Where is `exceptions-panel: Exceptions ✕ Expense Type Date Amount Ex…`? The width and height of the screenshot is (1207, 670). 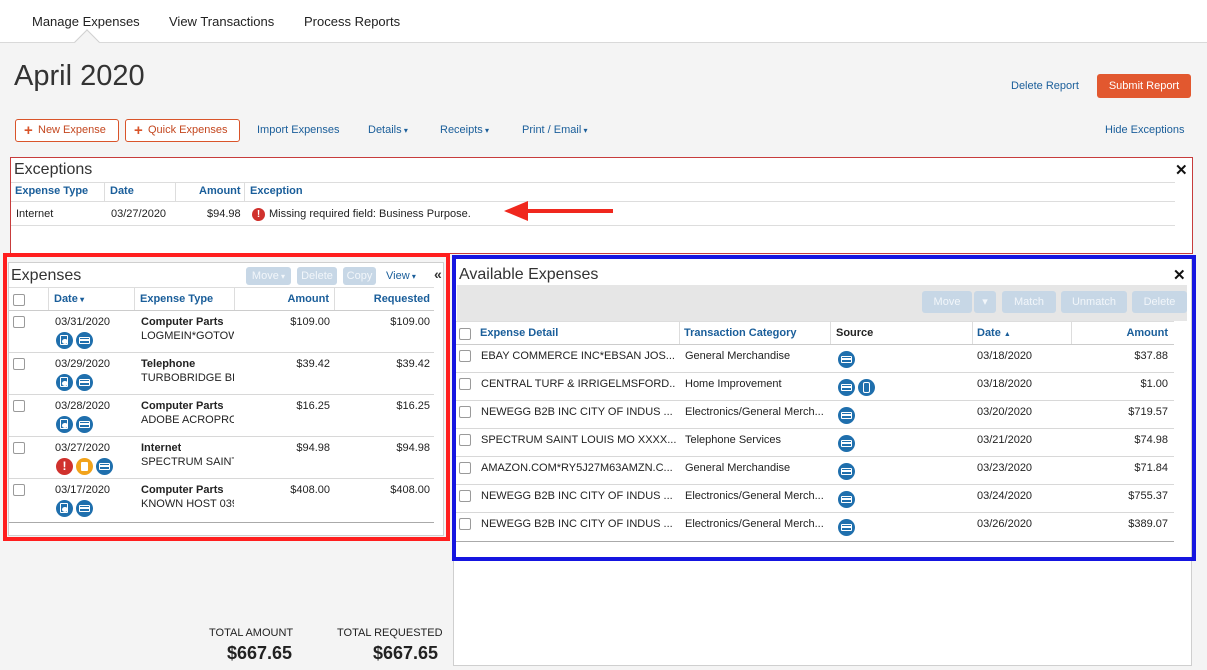 exceptions-panel: Exceptions ✕ Expense Type Date Amount Ex… is located at coordinates (601, 205).